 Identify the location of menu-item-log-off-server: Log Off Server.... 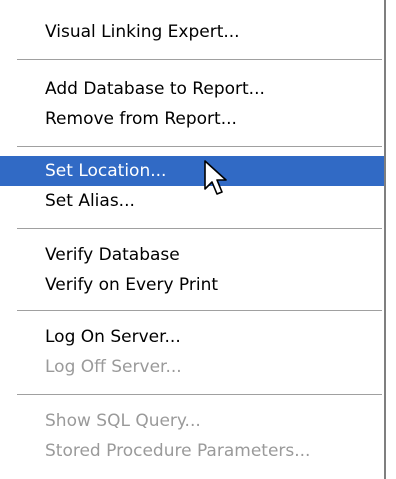
(113, 367).